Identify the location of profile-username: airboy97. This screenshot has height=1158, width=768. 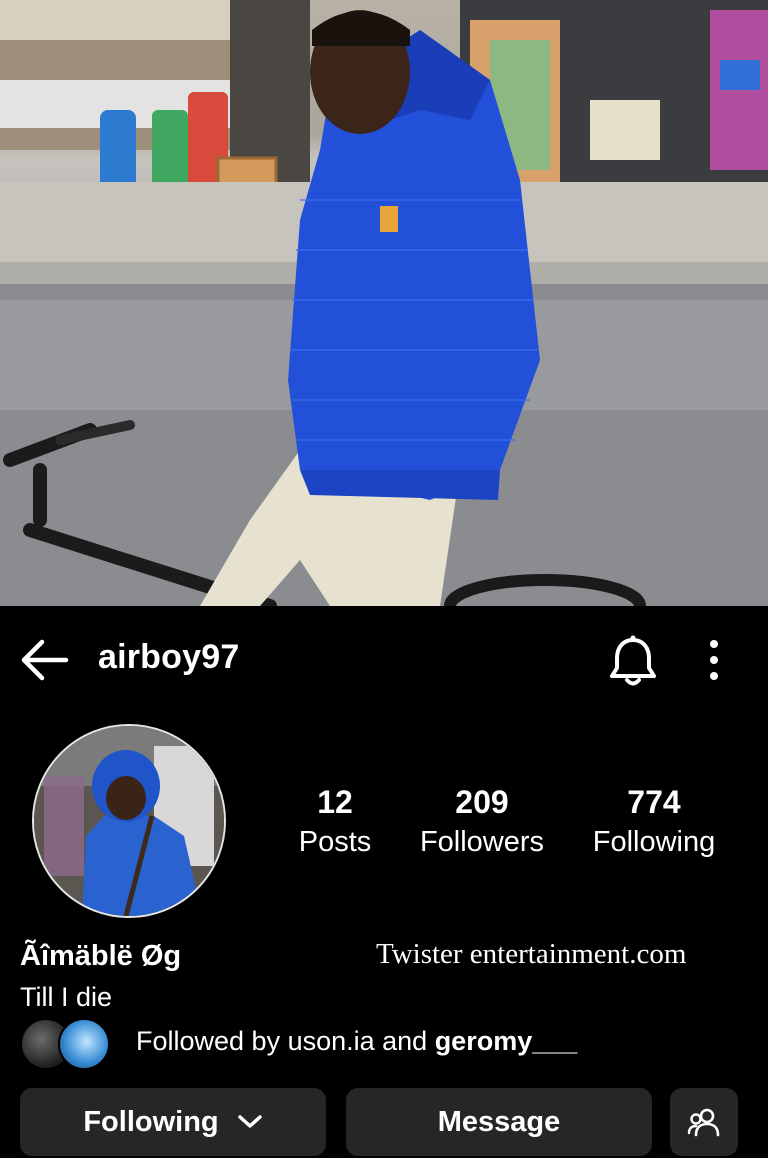
(169, 657).